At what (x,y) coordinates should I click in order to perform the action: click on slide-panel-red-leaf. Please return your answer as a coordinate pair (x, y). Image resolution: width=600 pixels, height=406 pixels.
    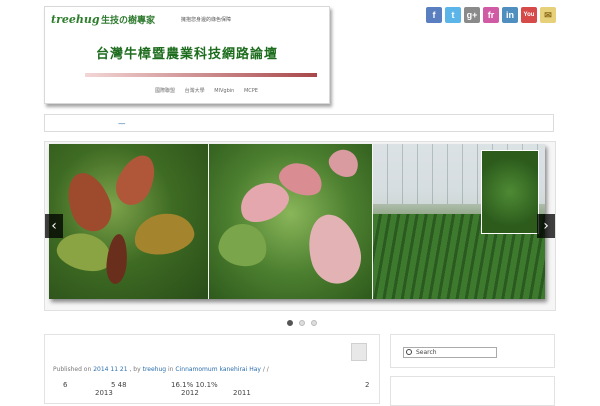
    Looking at the image, I should click on (128, 221).